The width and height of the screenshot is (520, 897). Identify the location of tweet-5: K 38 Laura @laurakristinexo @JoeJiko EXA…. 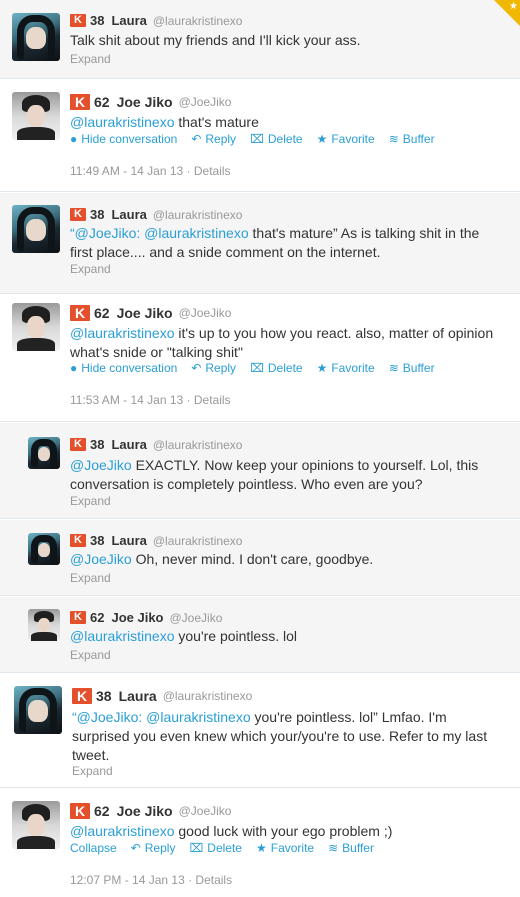
(260, 471).